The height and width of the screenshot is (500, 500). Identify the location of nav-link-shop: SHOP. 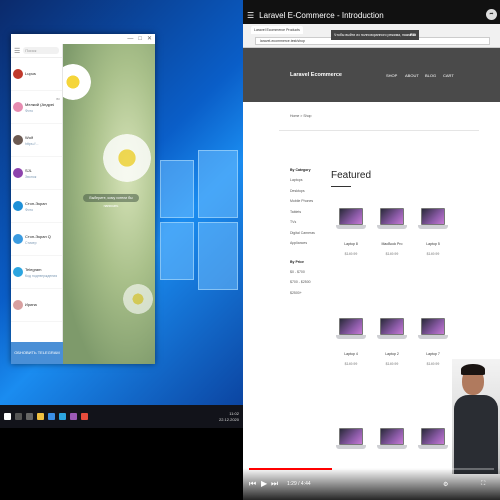
(391, 75).